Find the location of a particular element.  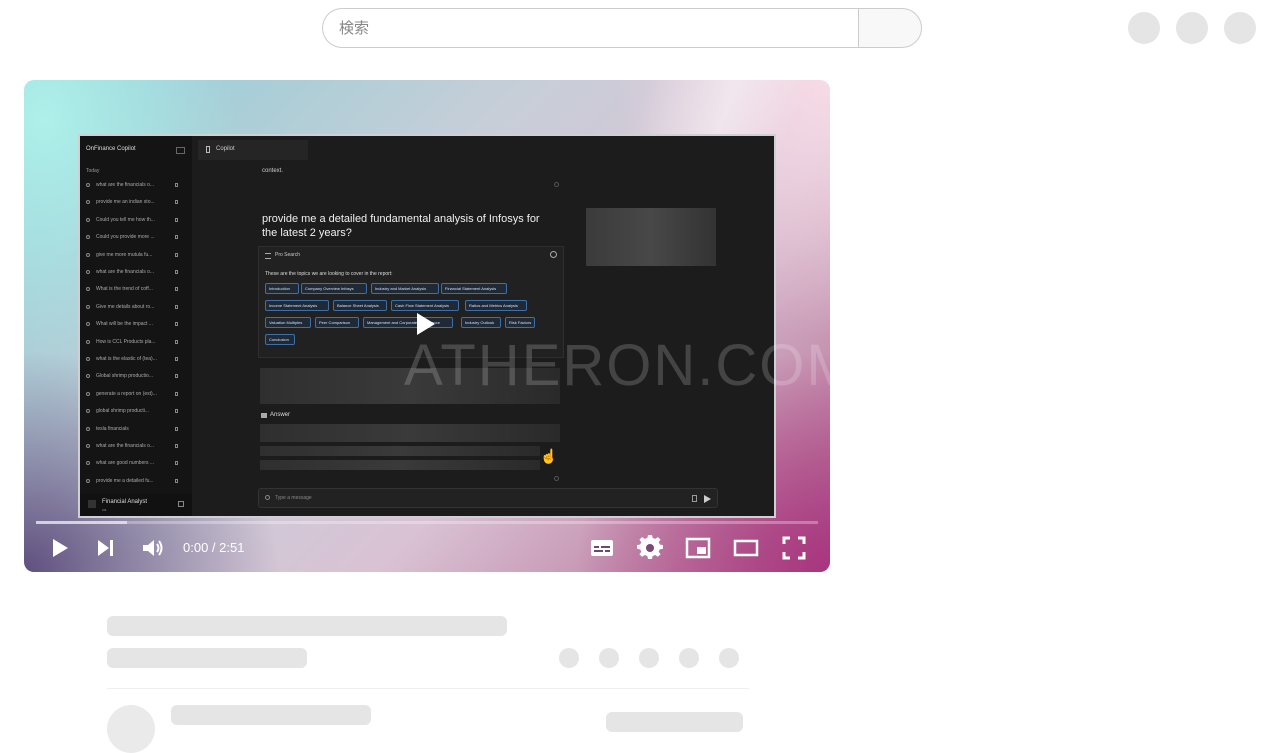

frame-tab: Copilot is located at coordinates (253, 150).